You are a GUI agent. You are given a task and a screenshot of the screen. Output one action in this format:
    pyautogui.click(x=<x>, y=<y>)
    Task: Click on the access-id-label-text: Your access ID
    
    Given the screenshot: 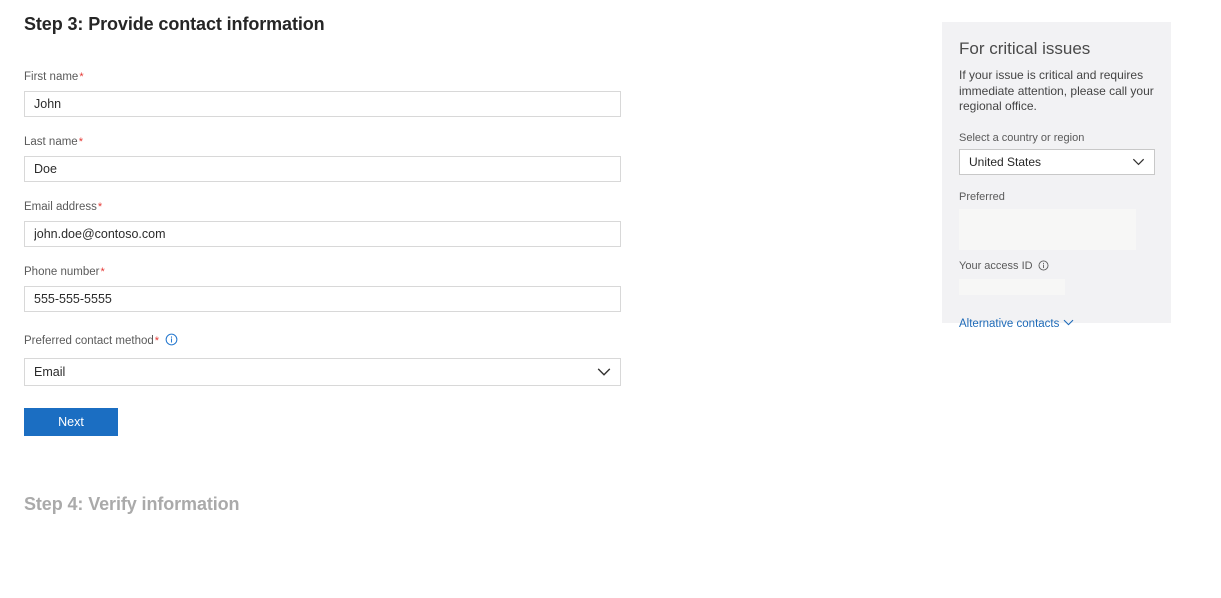 What is the action you would take?
    pyautogui.click(x=996, y=265)
    